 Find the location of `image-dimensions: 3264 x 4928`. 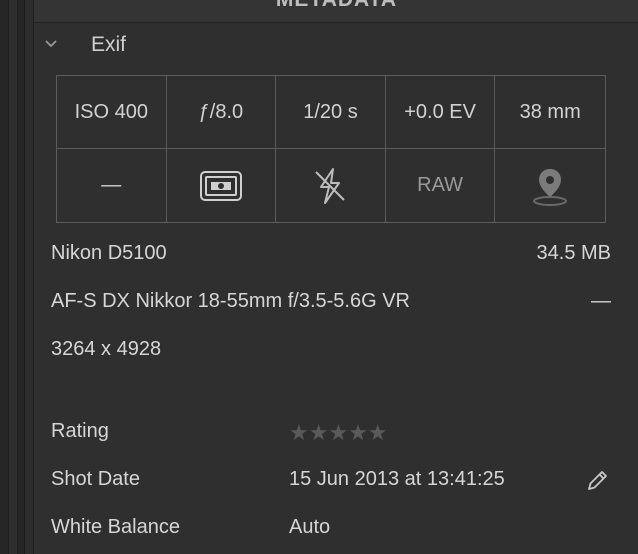

image-dimensions: 3264 x 4928 is located at coordinates (106, 349).